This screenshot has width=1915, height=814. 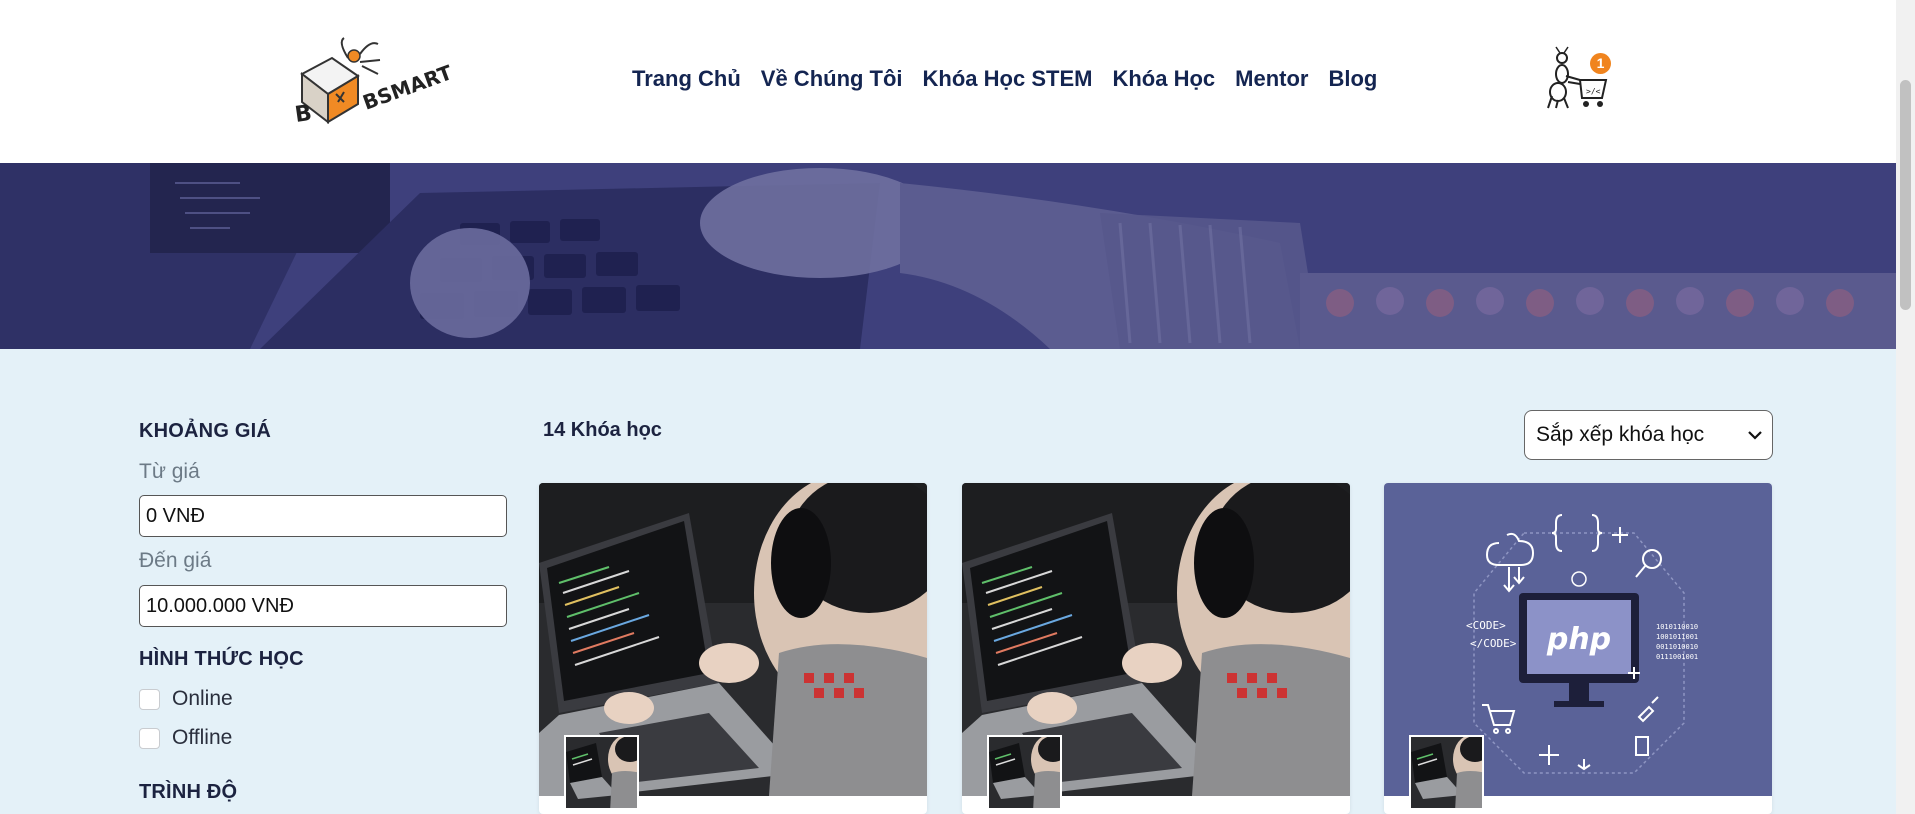 What do you see at coordinates (408, 87) in the screenshot?
I see `logo-text: BSMART` at bounding box center [408, 87].